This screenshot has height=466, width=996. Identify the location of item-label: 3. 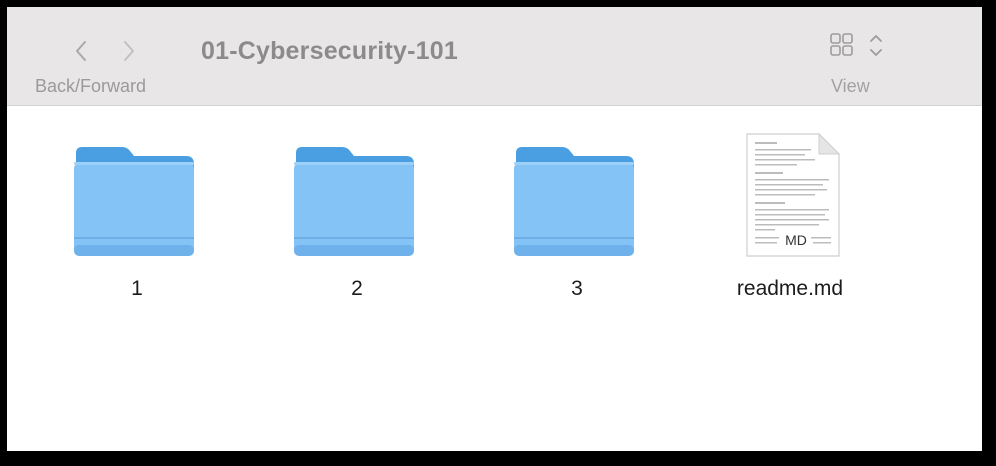
(577, 288).